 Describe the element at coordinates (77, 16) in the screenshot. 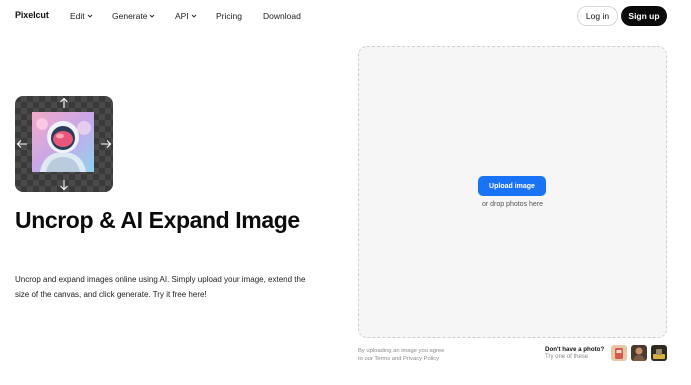

I see `nav-edit-label: Edit` at that location.